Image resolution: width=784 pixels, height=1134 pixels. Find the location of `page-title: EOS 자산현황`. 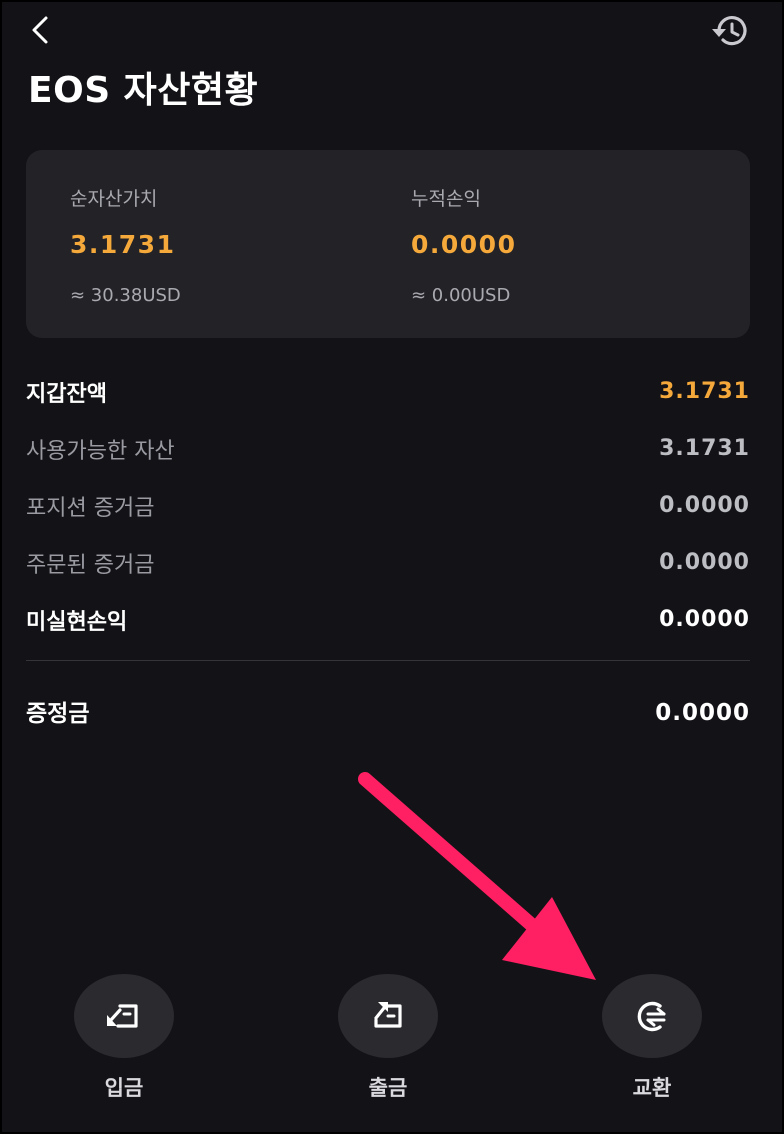

page-title: EOS 자산현황 is located at coordinates (143, 90).